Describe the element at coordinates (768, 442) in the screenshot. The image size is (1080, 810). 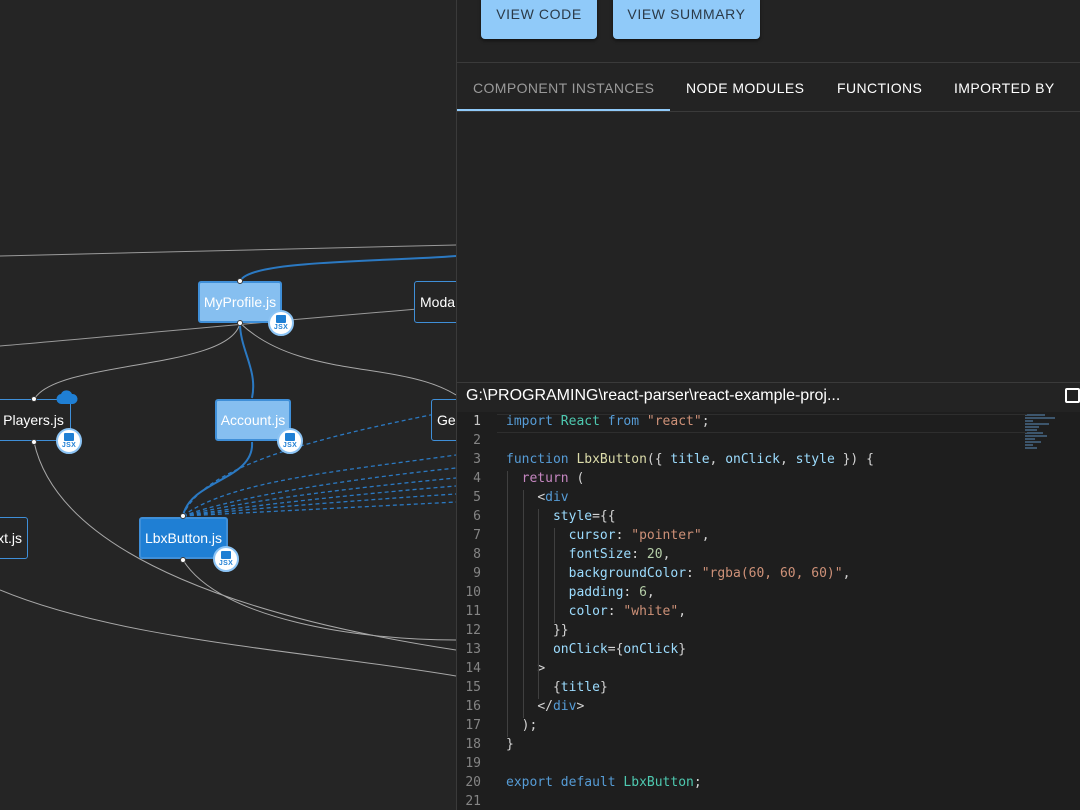
I see `code-line: 2` at that location.